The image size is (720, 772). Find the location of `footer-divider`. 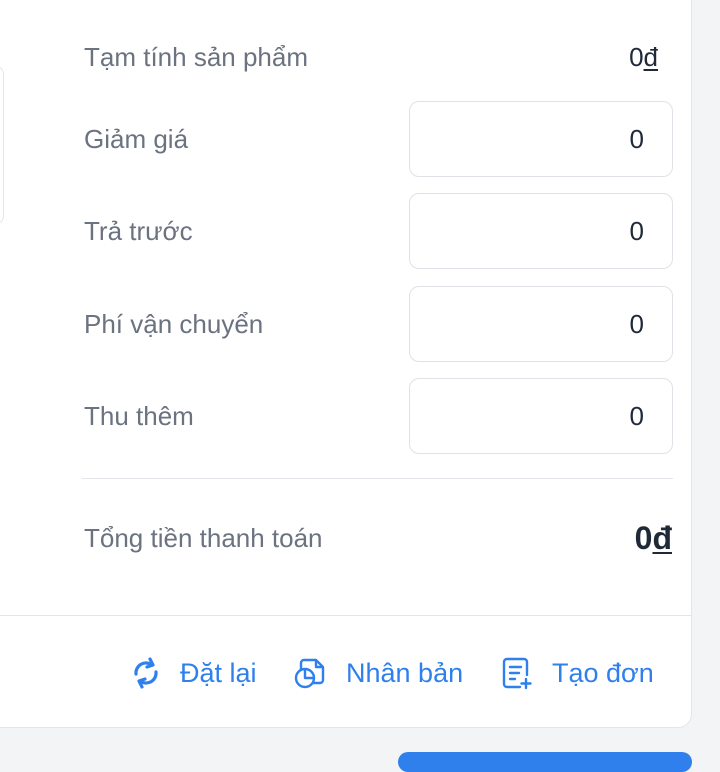

footer-divider is located at coordinates (346, 615).